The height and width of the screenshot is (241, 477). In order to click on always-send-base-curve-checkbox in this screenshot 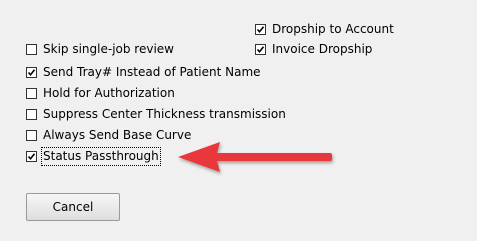, I will do `click(31, 135)`.